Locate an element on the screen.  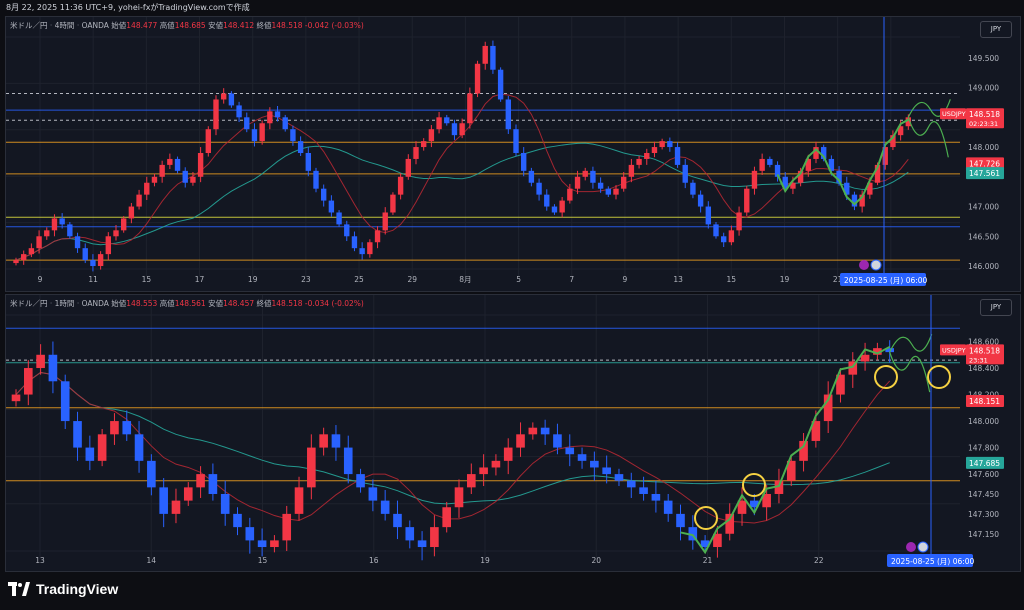
time-axis-tick: 23 is located at coordinates (306, 279).